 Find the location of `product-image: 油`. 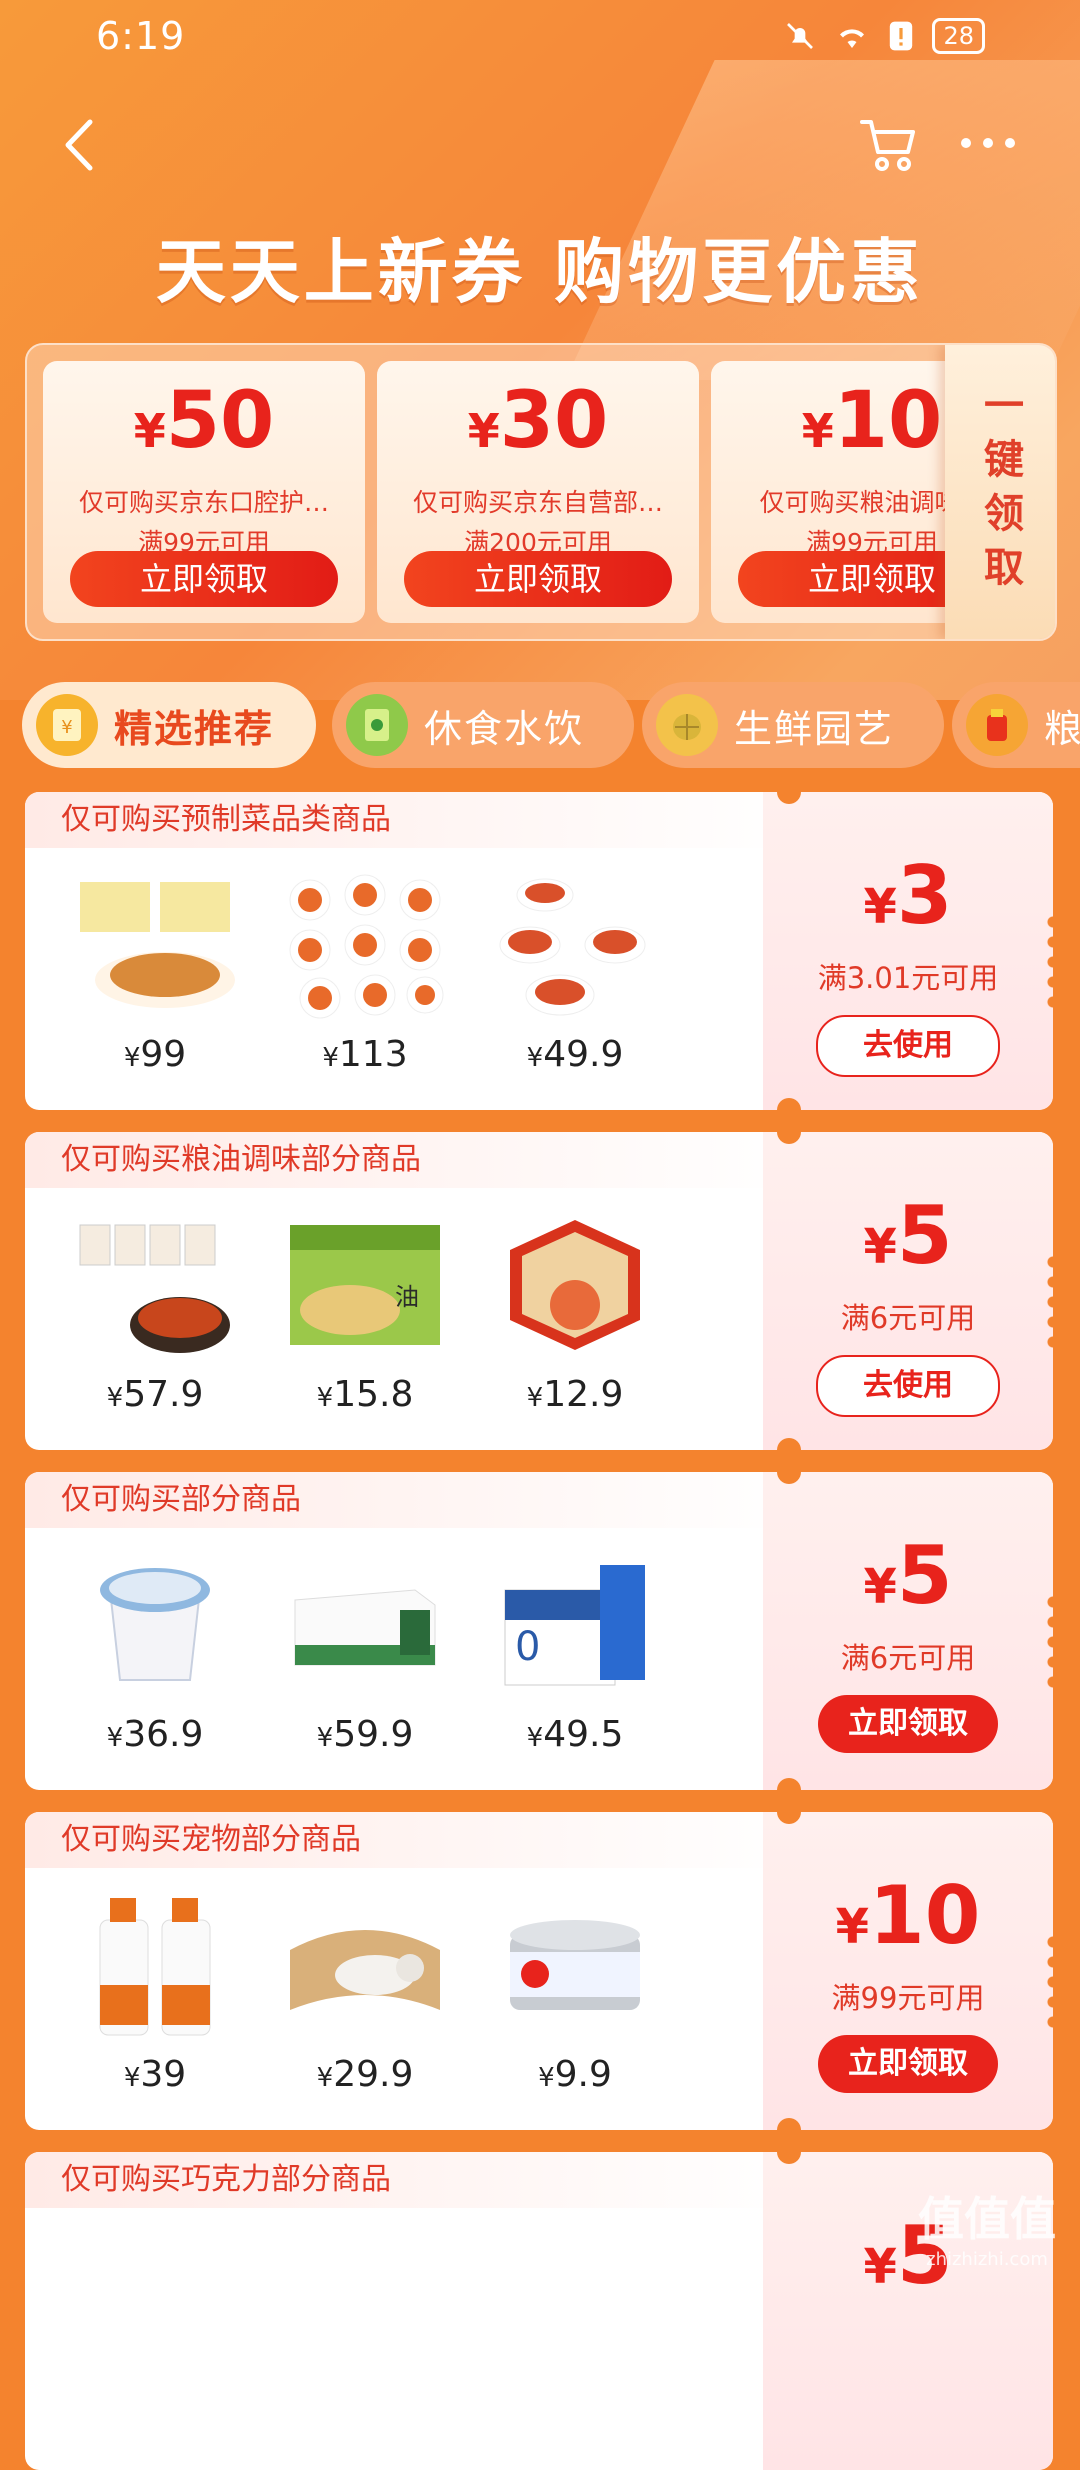

product-image: 油 is located at coordinates (365, 1285).